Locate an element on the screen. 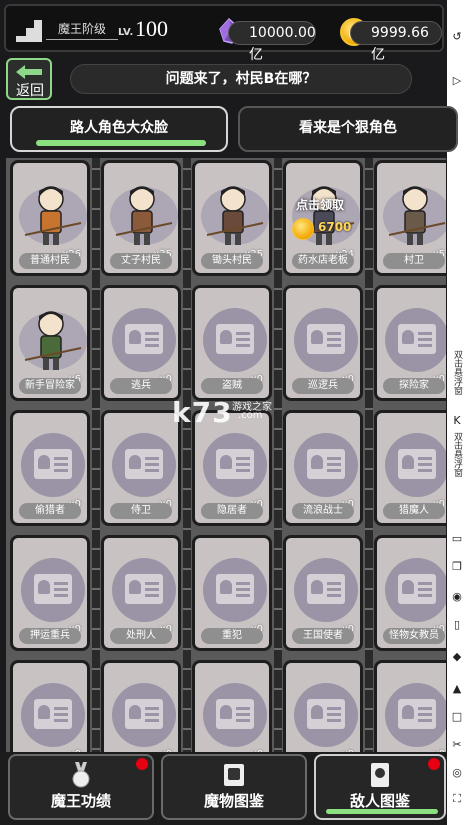  character-card: x0王国使者 is located at coordinates (323, 593).